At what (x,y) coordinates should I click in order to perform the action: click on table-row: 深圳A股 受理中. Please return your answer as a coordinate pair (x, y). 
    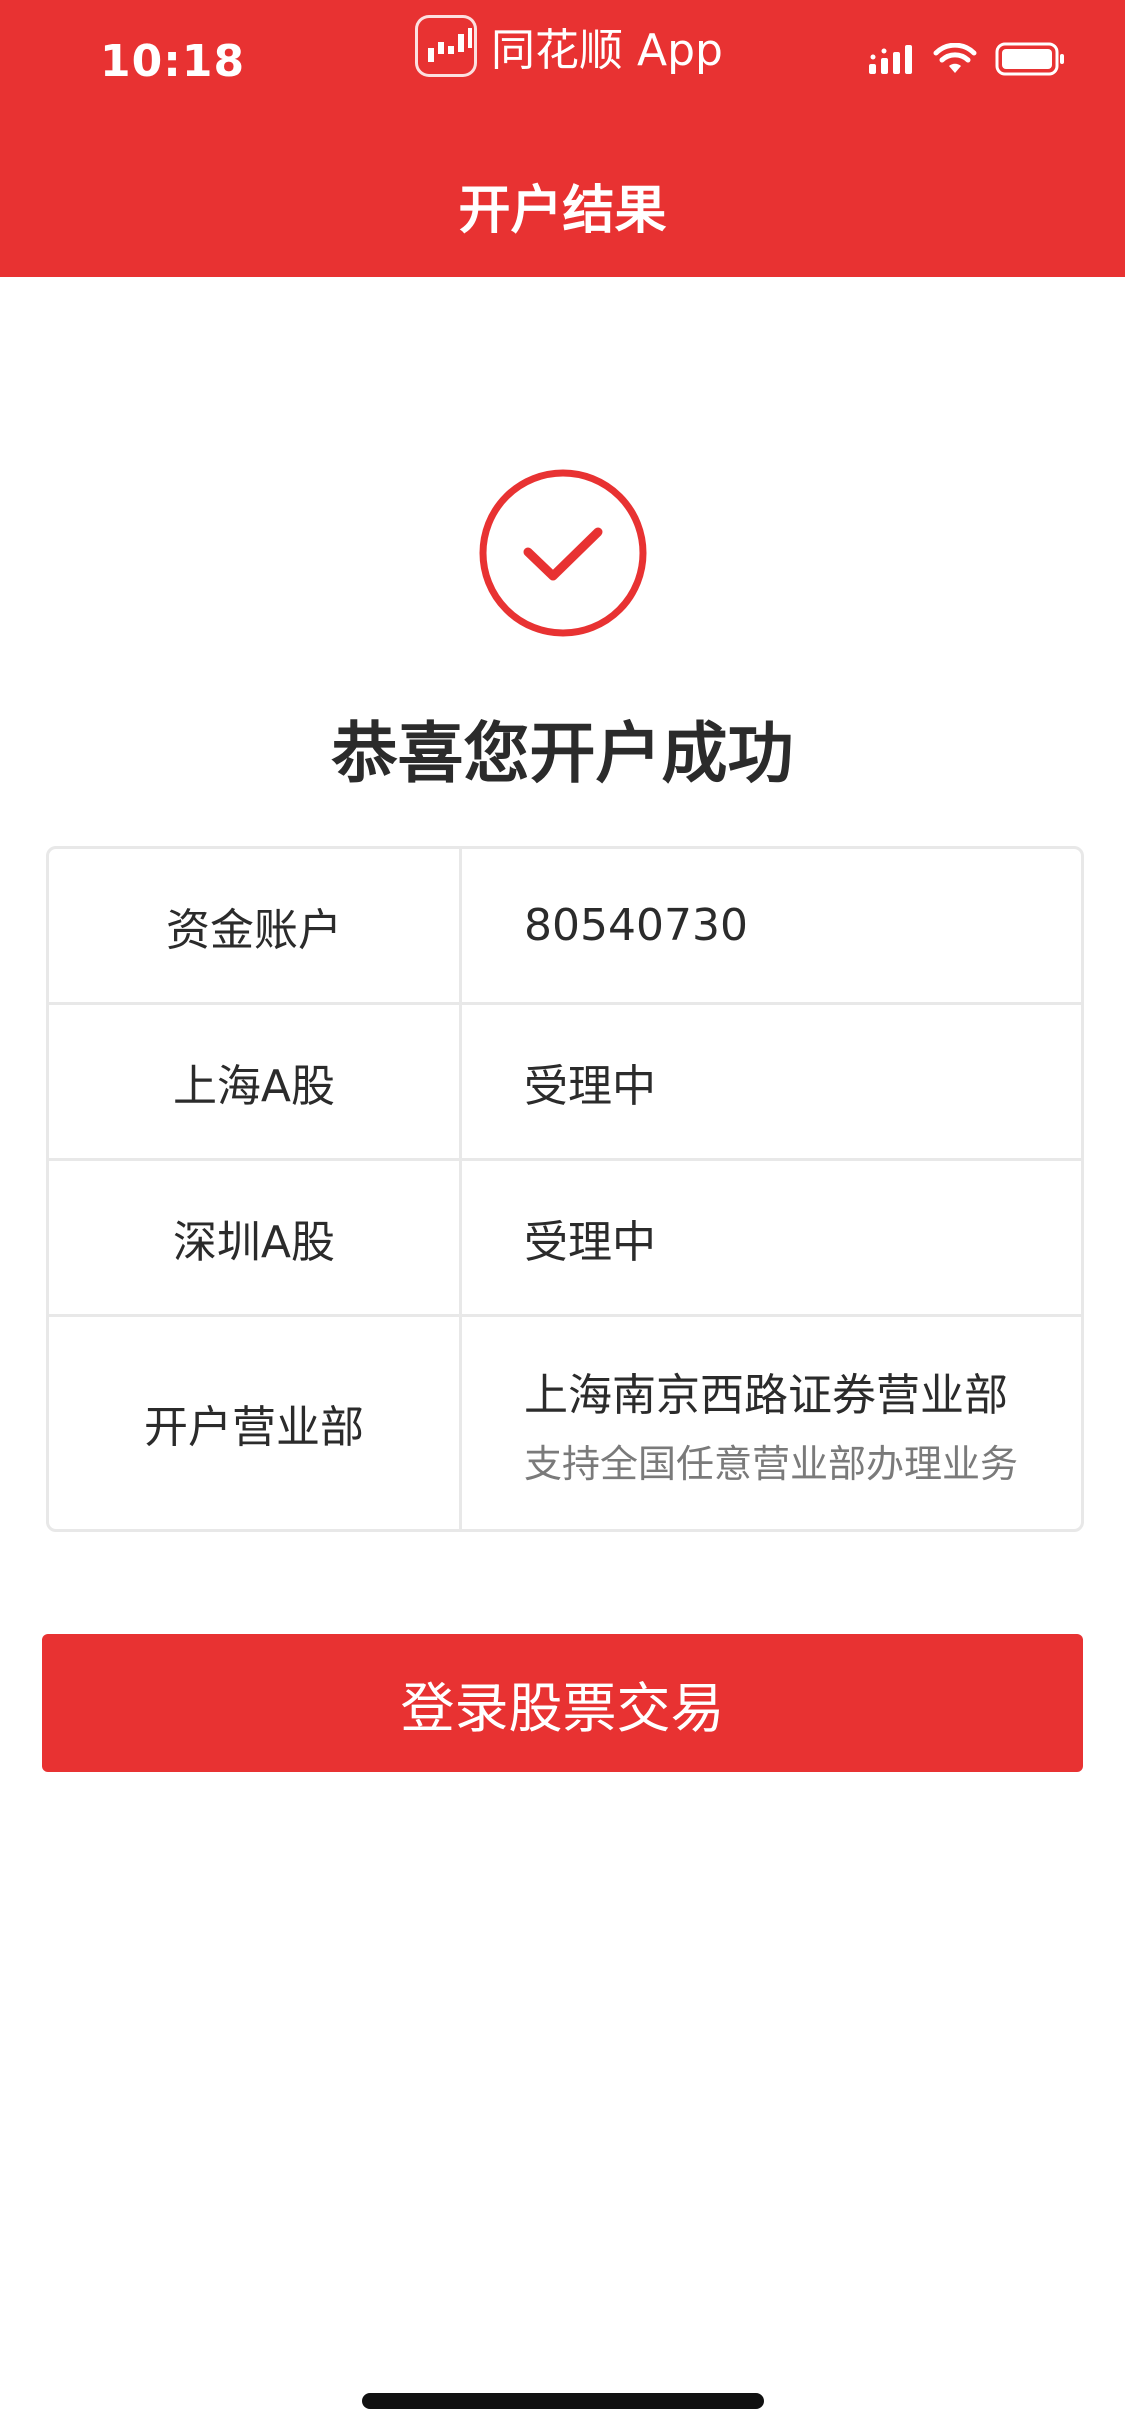
    Looking at the image, I should click on (565, 1239).